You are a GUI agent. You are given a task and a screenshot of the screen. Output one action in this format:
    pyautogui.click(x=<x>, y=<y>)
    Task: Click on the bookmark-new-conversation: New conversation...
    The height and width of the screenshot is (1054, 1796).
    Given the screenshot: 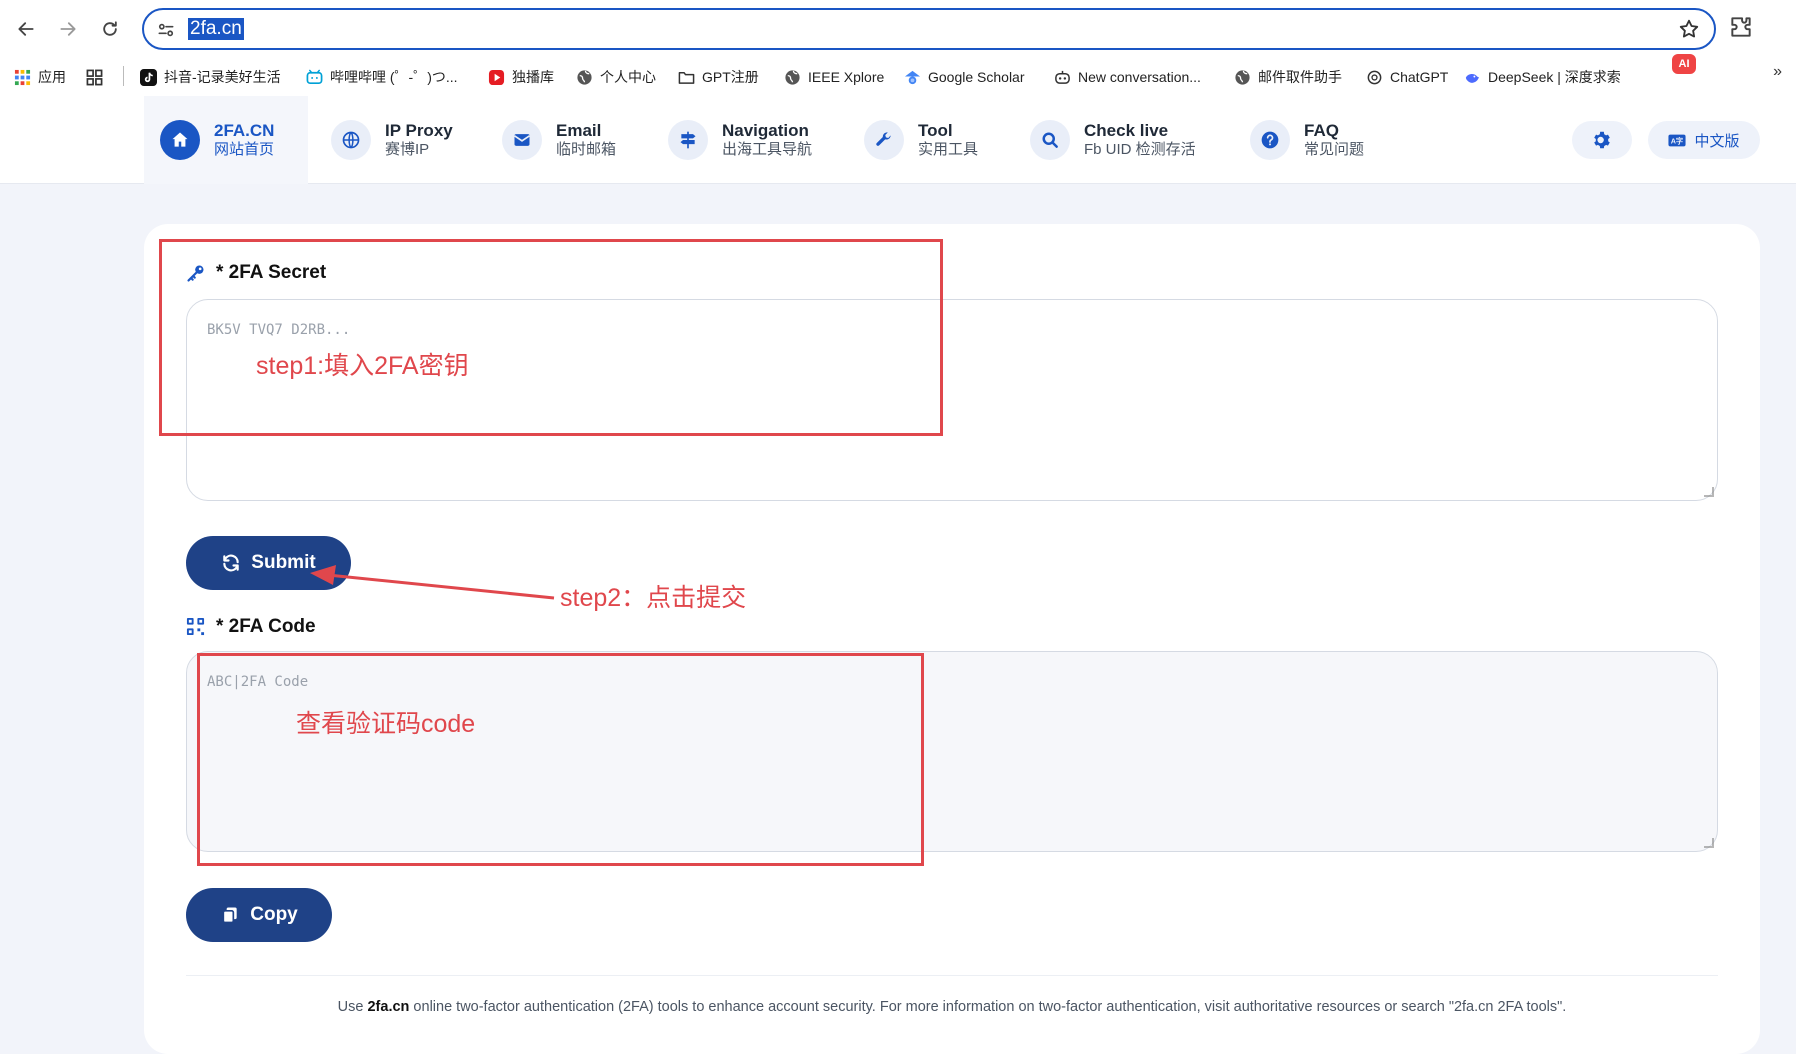 What is the action you would take?
    pyautogui.click(x=1127, y=77)
    